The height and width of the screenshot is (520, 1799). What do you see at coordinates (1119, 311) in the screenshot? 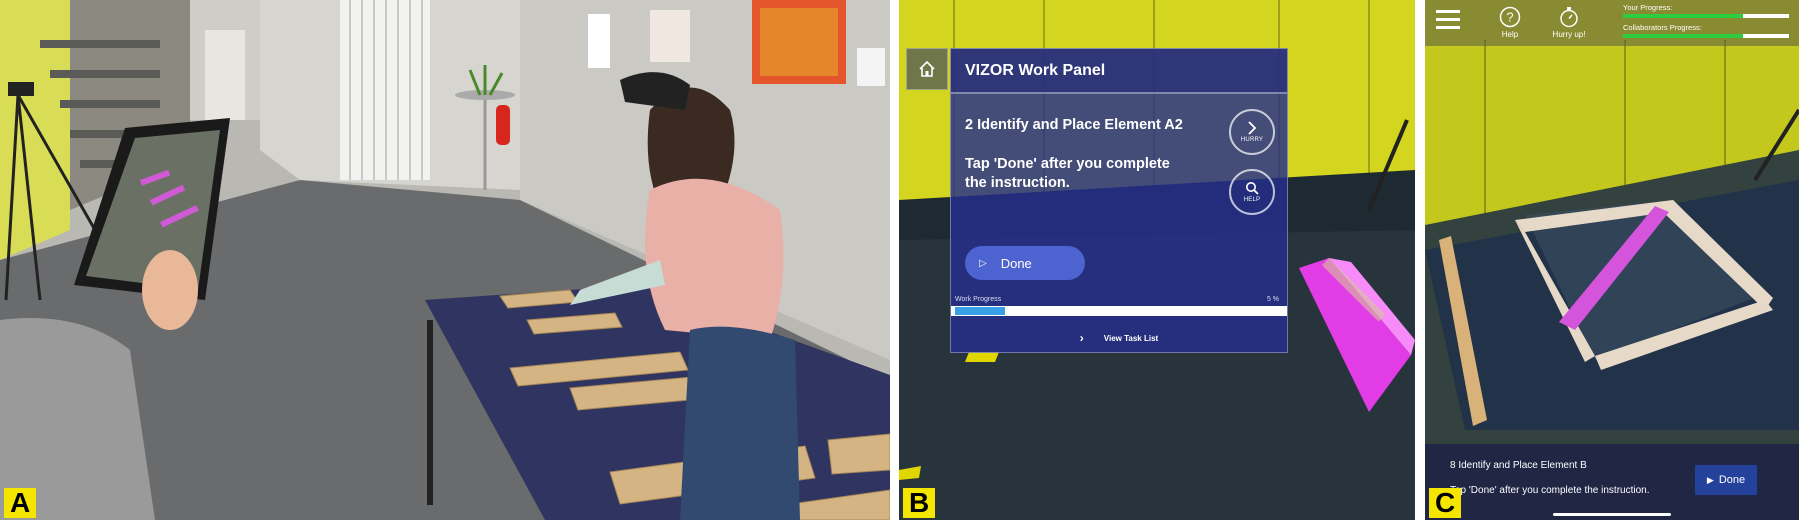
I see `work-progress-bar` at bounding box center [1119, 311].